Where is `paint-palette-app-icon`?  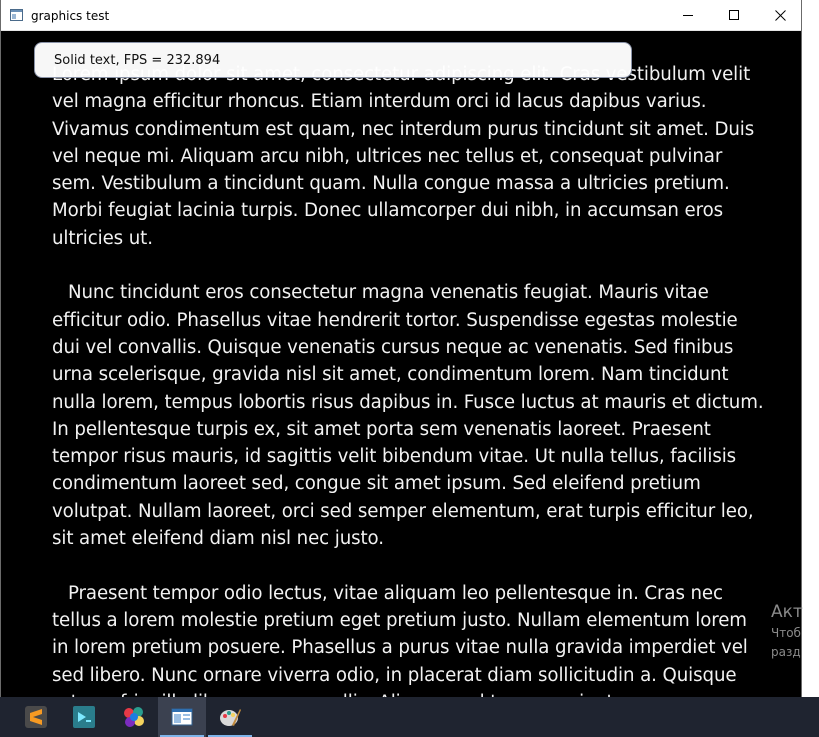 paint-palette-app-icon is located at coordinates (134, 717).